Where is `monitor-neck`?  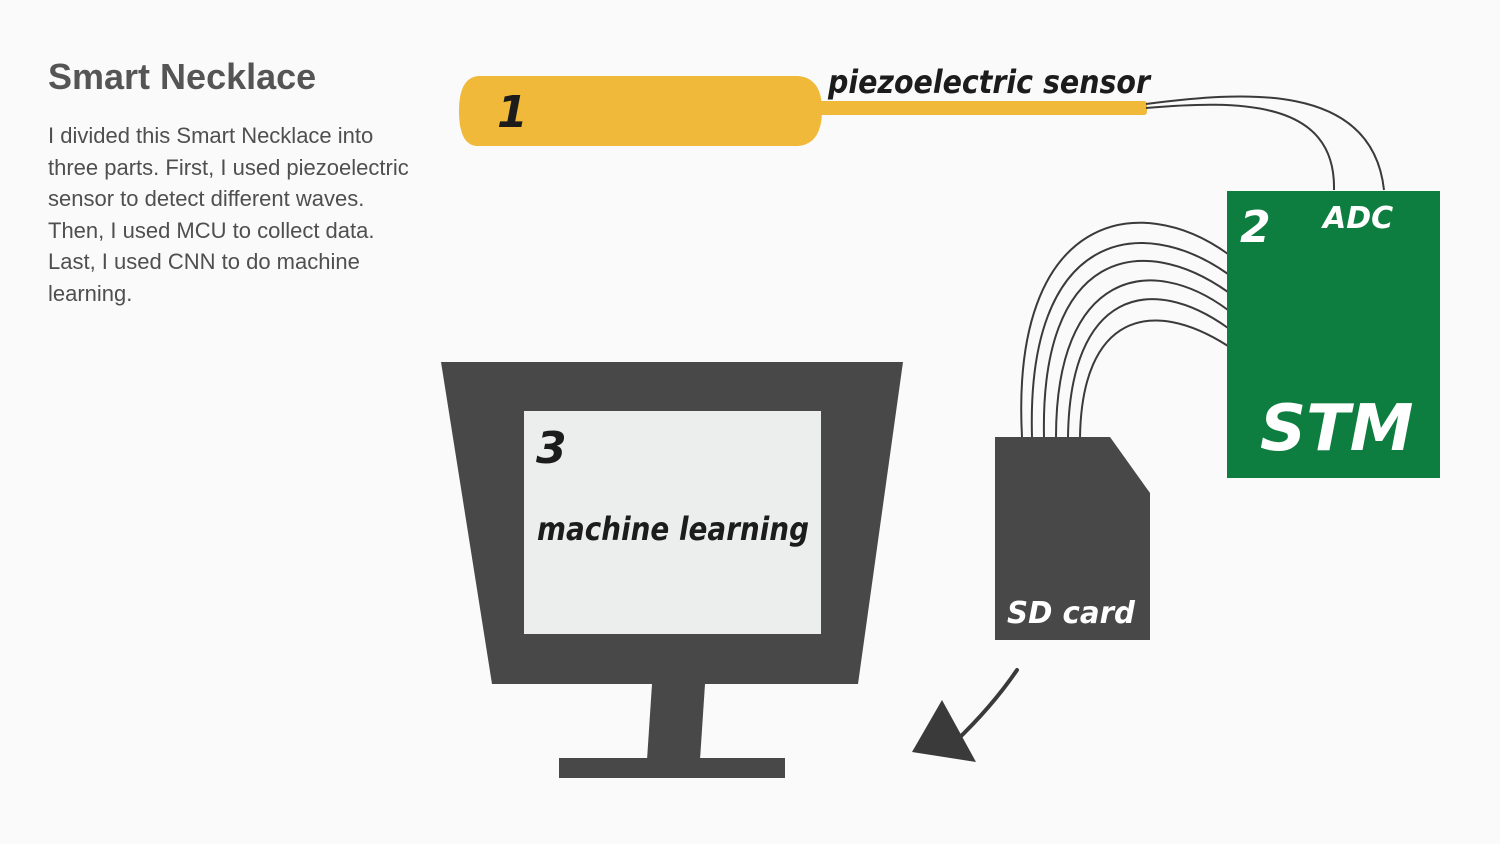 monitor-neck is located at coordinates (676, 722).